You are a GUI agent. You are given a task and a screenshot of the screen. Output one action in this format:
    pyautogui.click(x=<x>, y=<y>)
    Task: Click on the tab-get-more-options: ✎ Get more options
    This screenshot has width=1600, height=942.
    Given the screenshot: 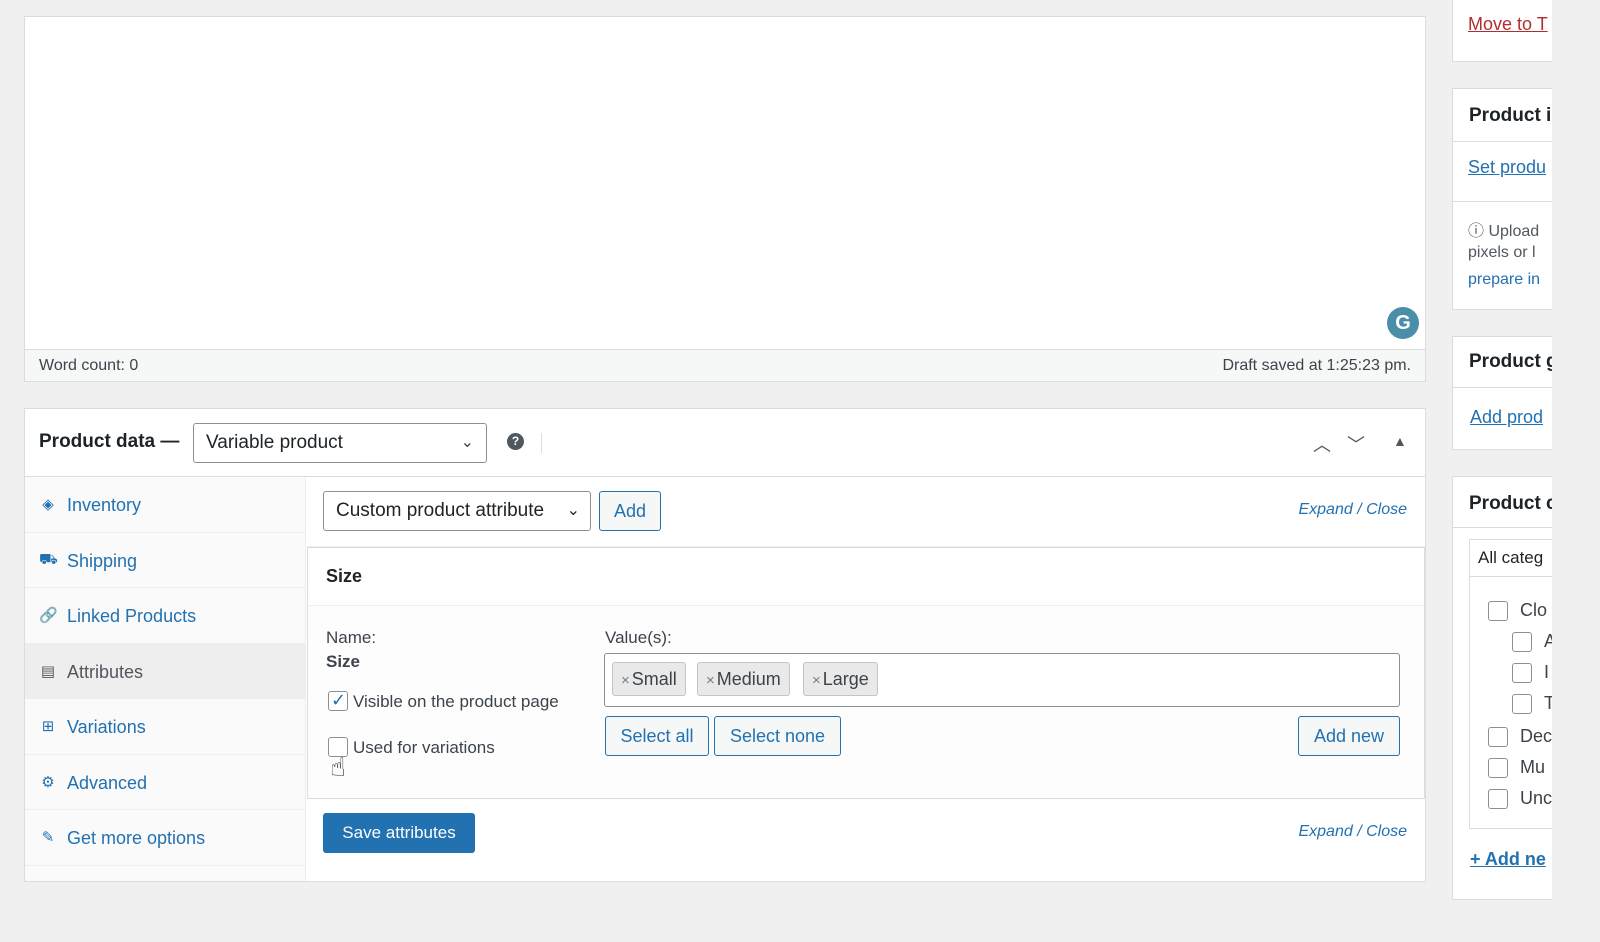 What is the action you would take?
    pyautogui.click(x=165, y=838)
    